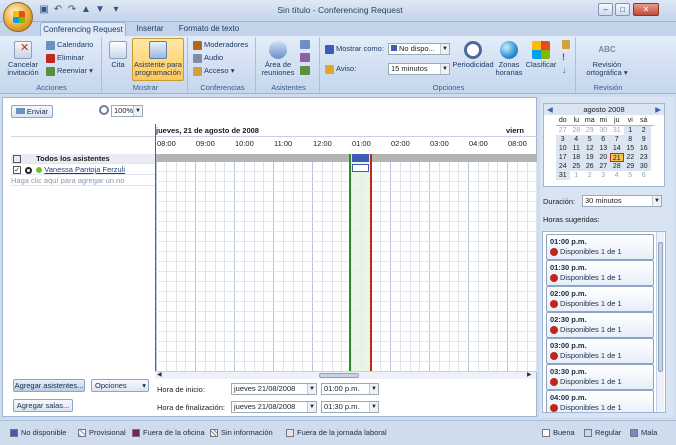 The height and width of the screenshot is (445, 676). What do you see at coordinates (644, 139) in the screenshot?
I see `calendar-day: 9` at bounding box center [644, 139].